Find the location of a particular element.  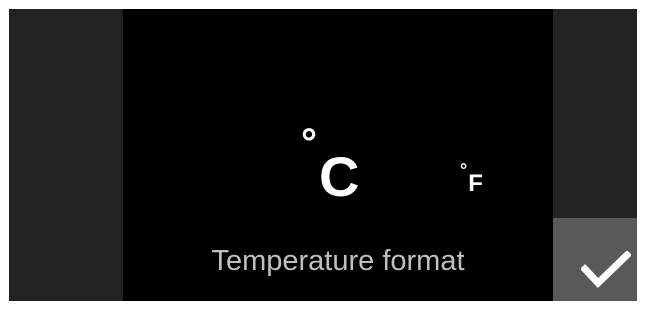

setting-title: Temperature format is located at coordinates (338, 261).